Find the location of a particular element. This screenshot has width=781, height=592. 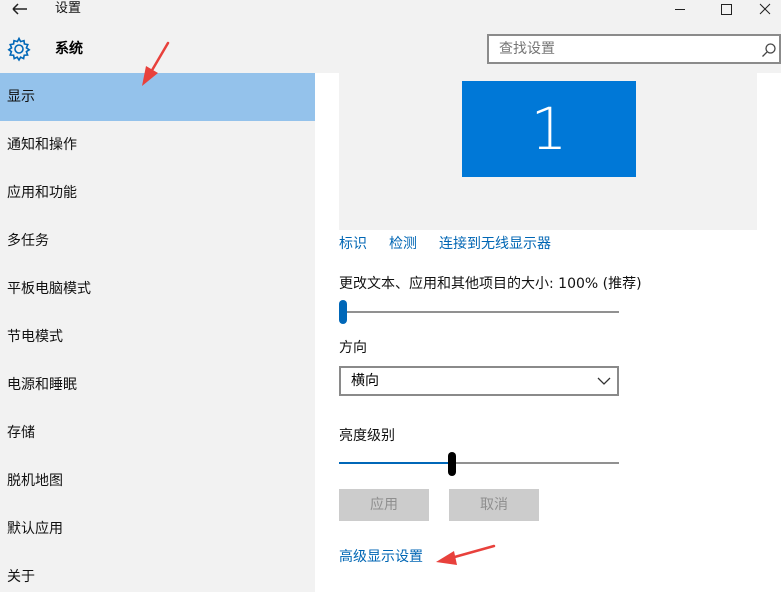

minimize-button is located at coordinates (680, 10).